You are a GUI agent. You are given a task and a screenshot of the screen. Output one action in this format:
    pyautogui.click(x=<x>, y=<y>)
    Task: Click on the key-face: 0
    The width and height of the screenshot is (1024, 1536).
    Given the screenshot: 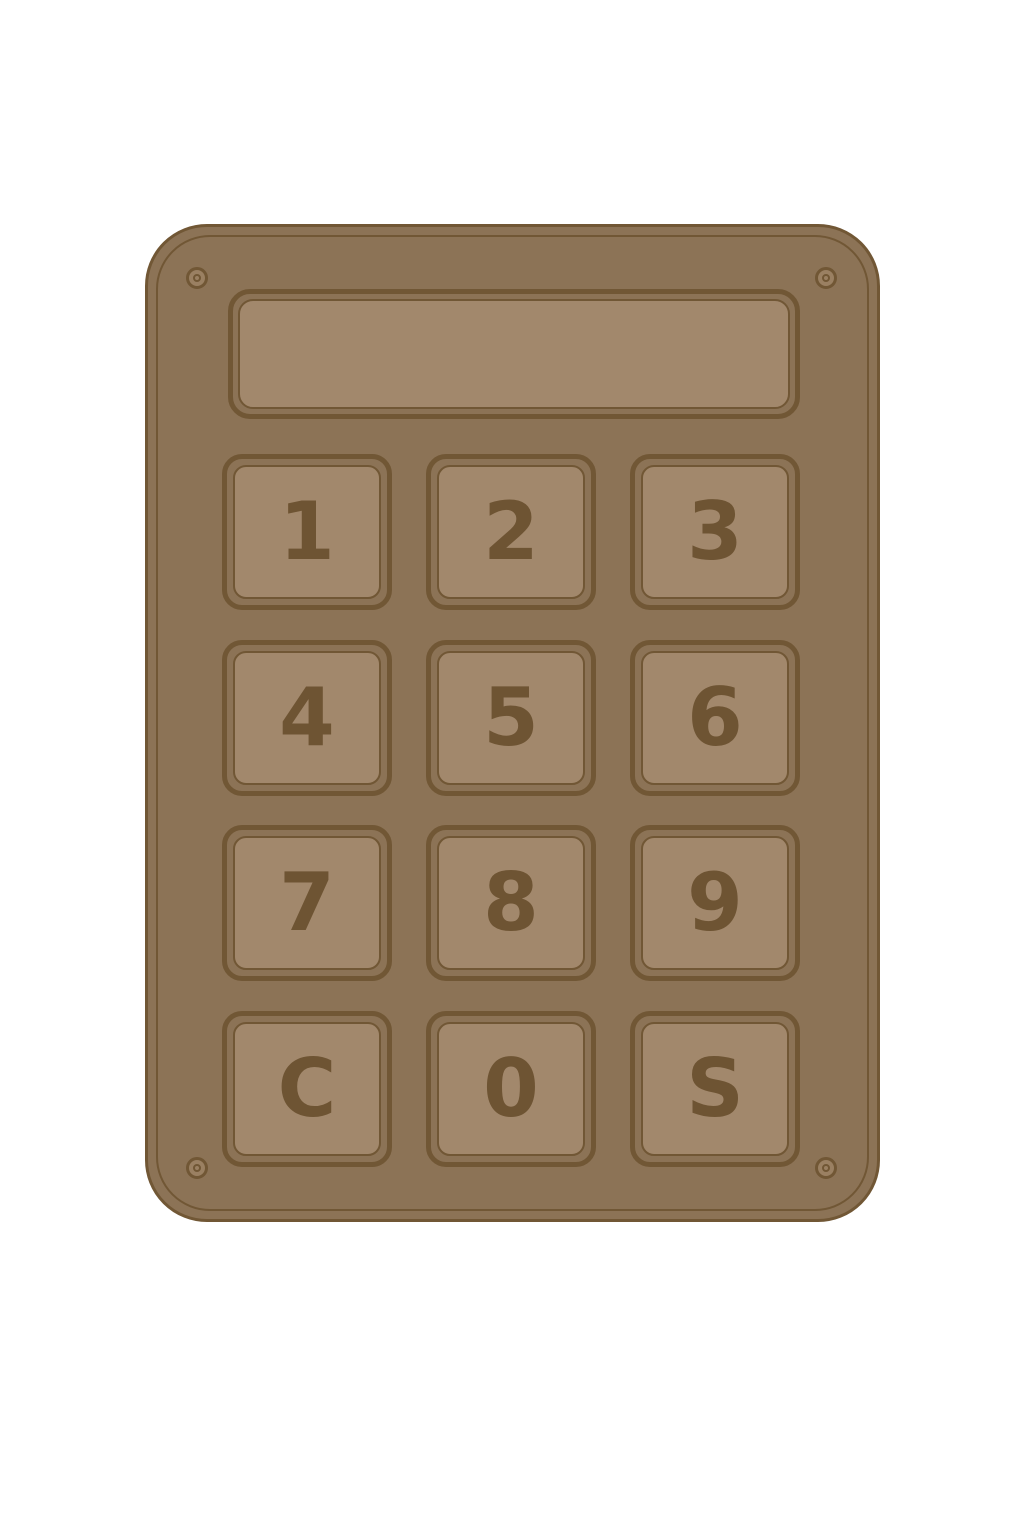 What is the action you would take?
    pyautogui.click(x=511, y=1089)
    